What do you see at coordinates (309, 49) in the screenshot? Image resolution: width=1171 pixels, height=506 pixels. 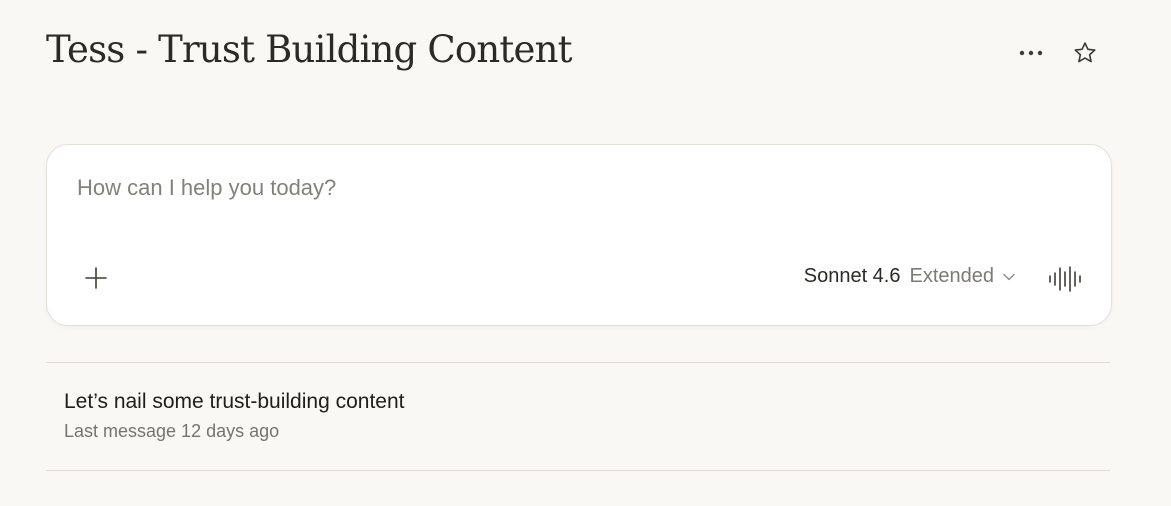 I see `page-title: Tess - Trust Building Content` at bounding box center [309, 49].